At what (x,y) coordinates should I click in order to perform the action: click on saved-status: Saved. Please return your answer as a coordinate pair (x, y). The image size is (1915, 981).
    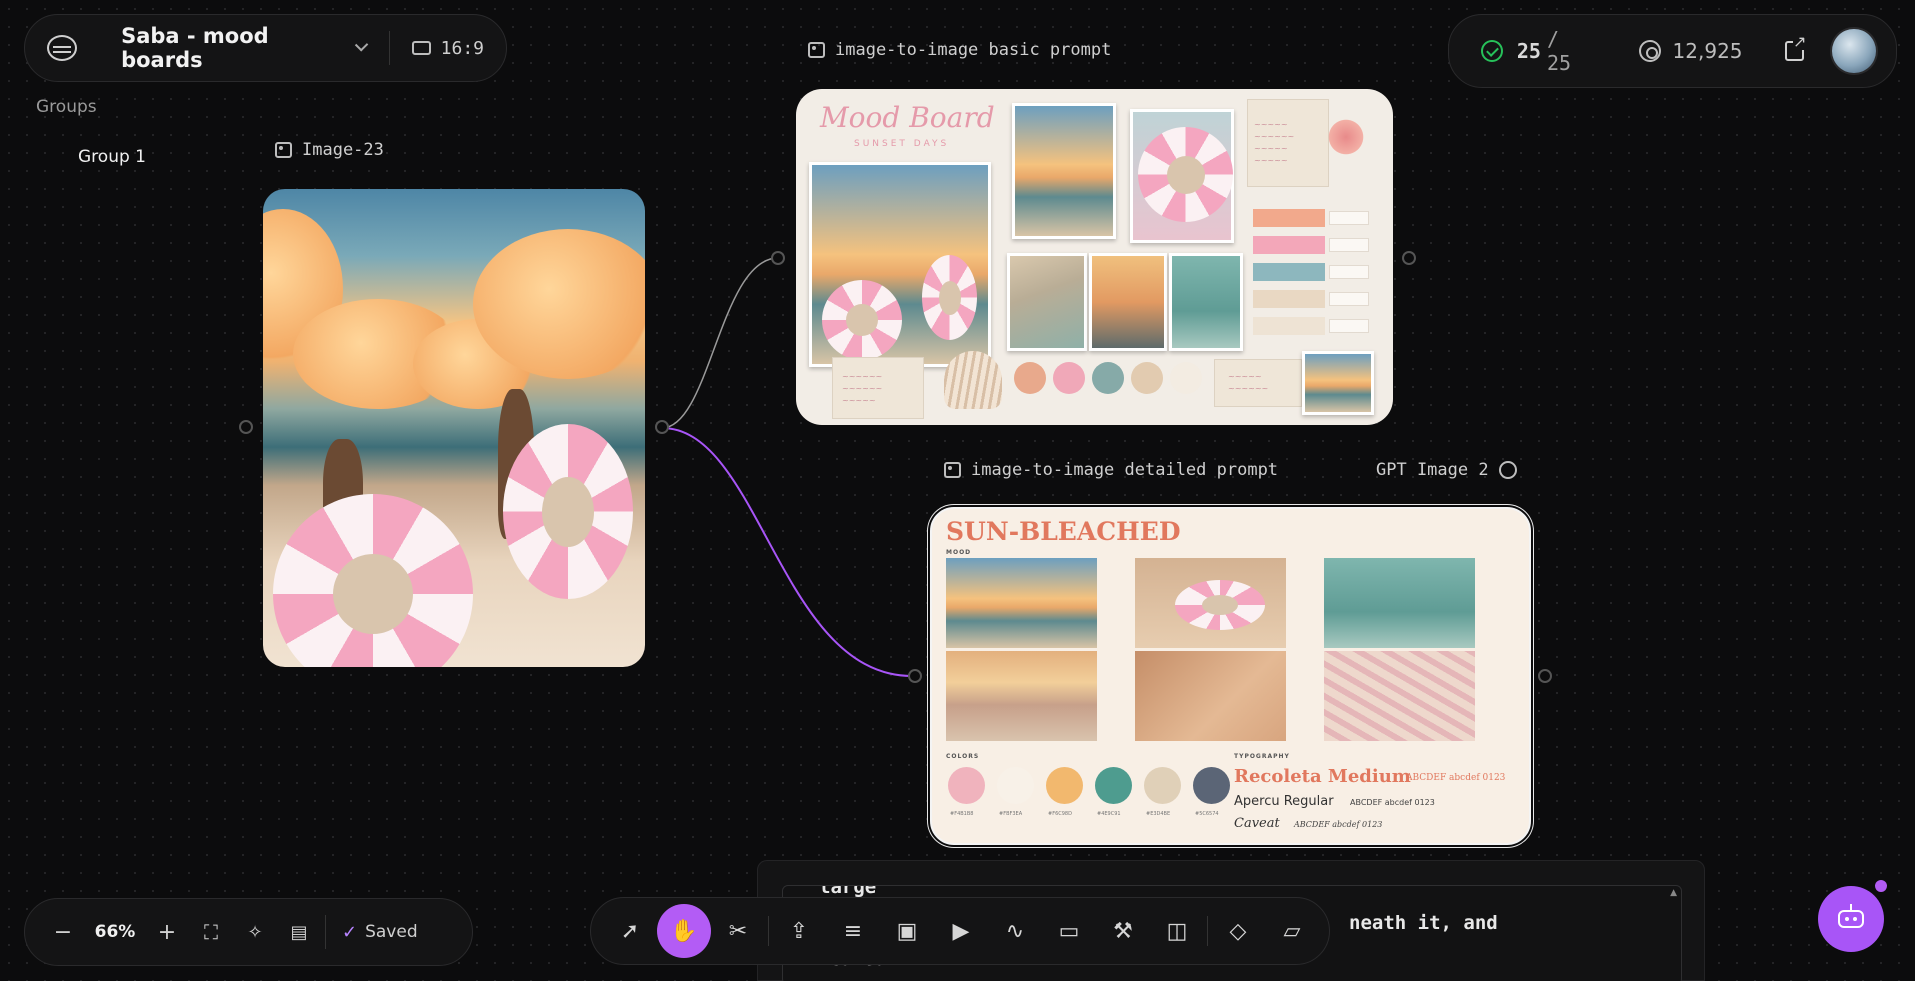
    Looking at the image, I should click on (391, 932).